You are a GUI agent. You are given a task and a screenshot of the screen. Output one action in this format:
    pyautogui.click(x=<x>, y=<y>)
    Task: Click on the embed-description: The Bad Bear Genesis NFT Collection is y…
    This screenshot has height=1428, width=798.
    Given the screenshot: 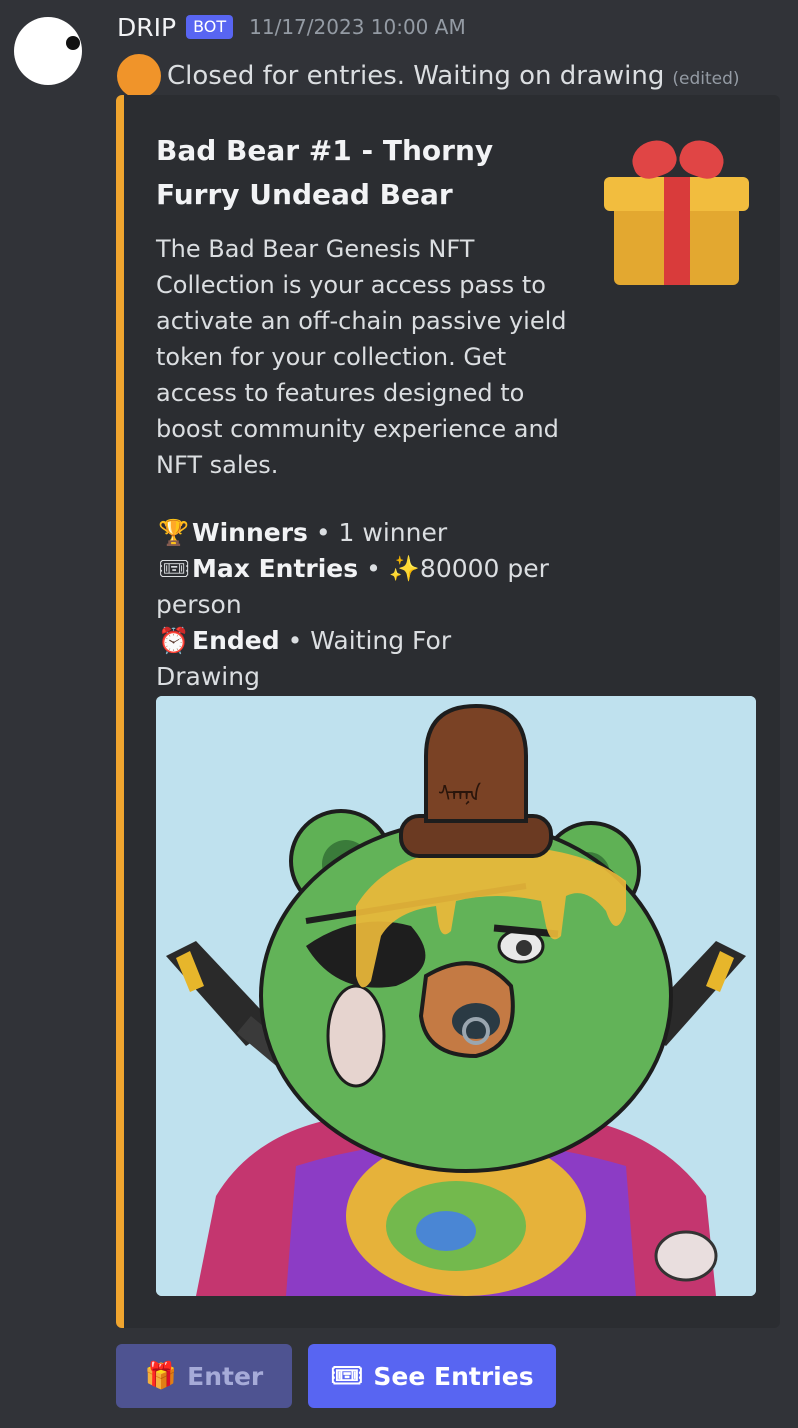 What is the action you would take?
    pyautogui.click(x=361, y=357)
    